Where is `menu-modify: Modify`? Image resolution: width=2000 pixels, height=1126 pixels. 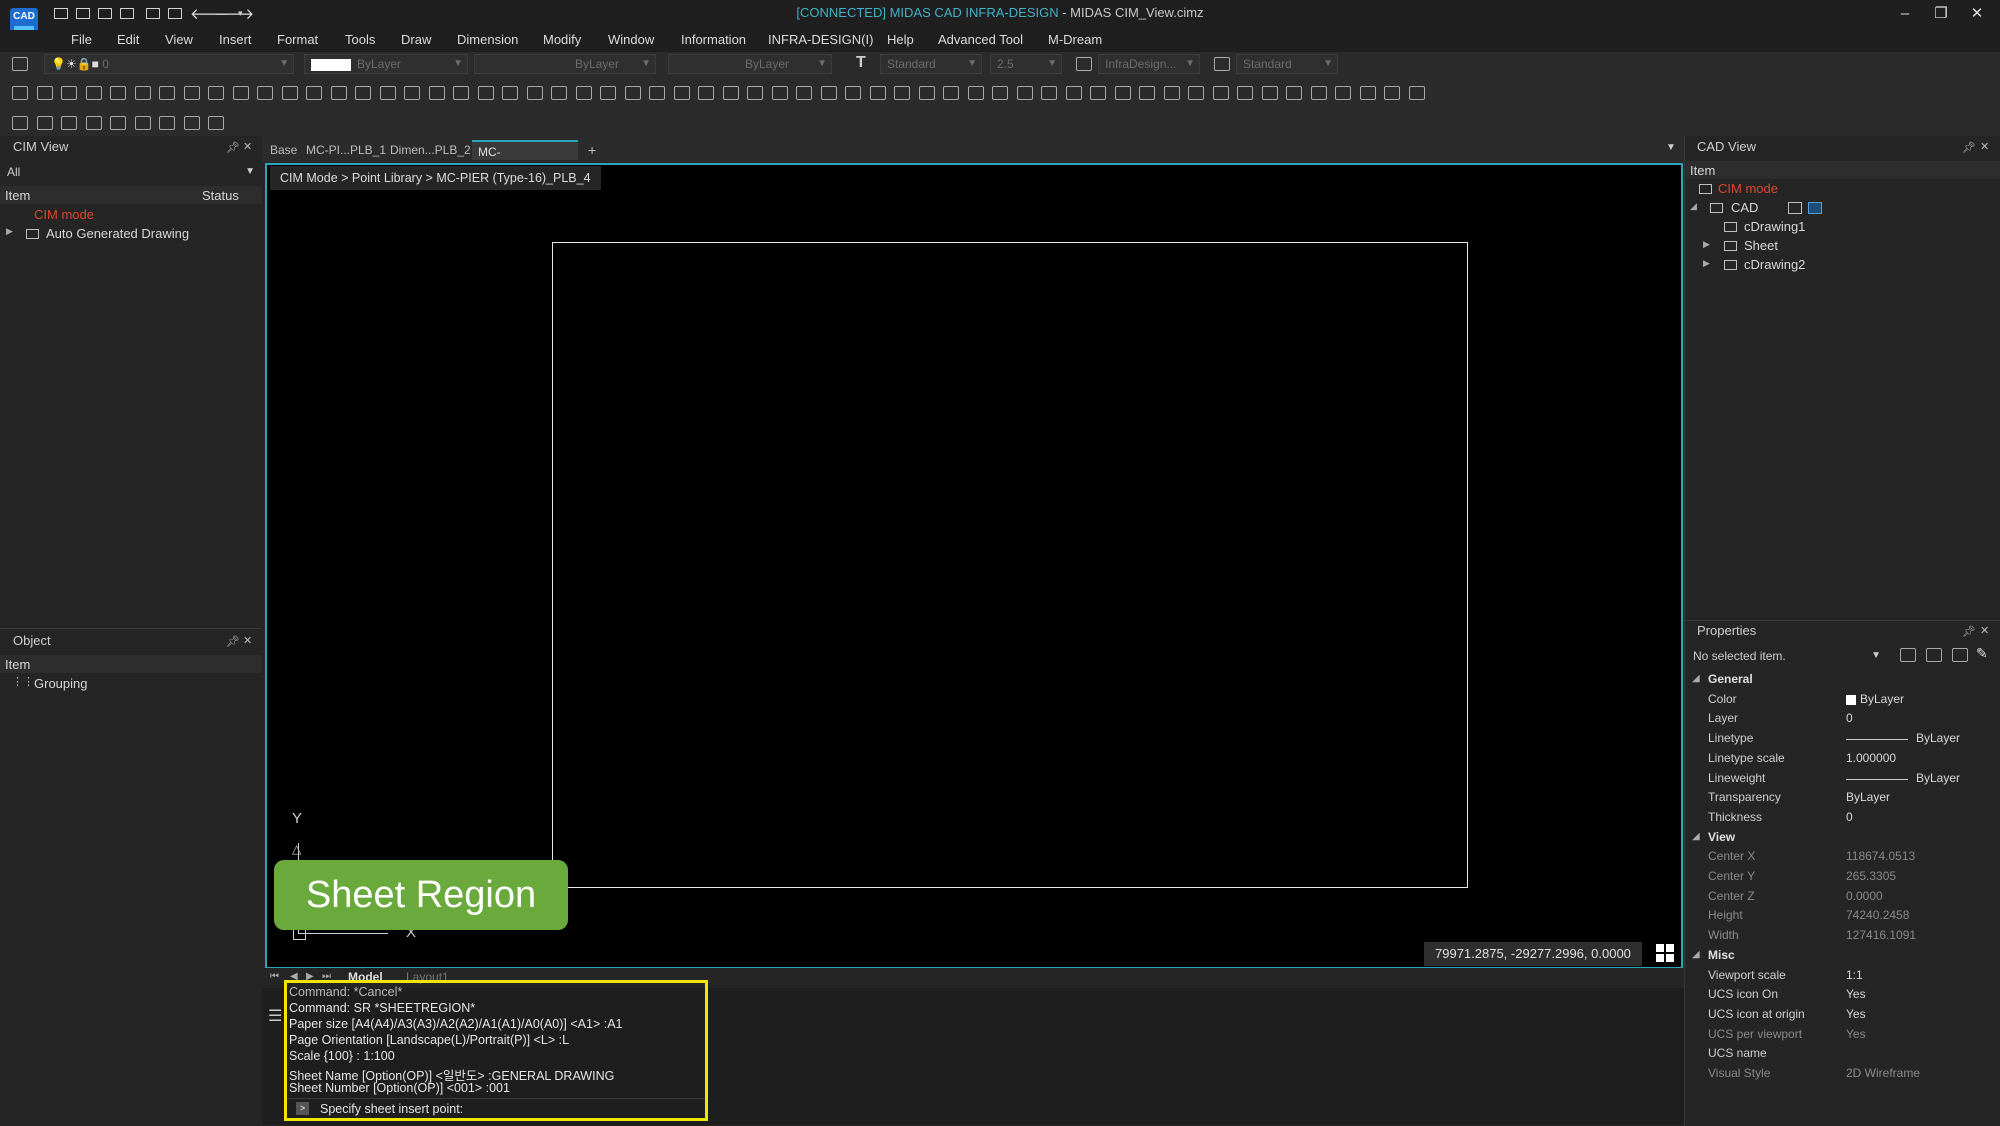 menu-modify: Modify is located at coordinates (562, 39).